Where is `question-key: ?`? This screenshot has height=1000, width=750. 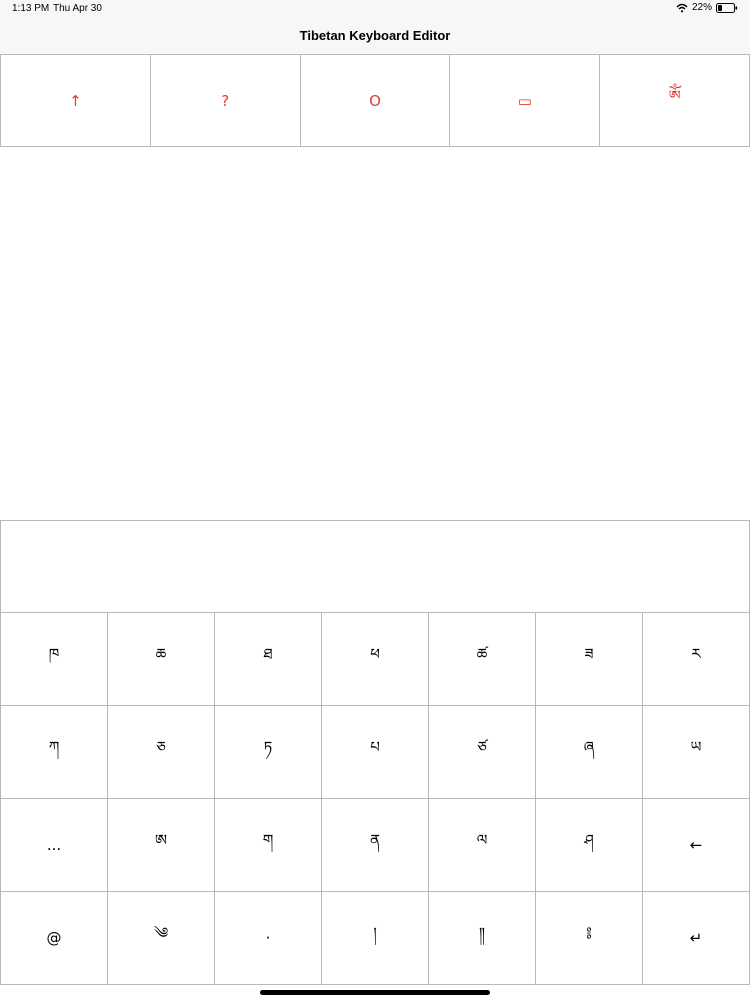 question-key: ? is located at coordinates (225, 100).